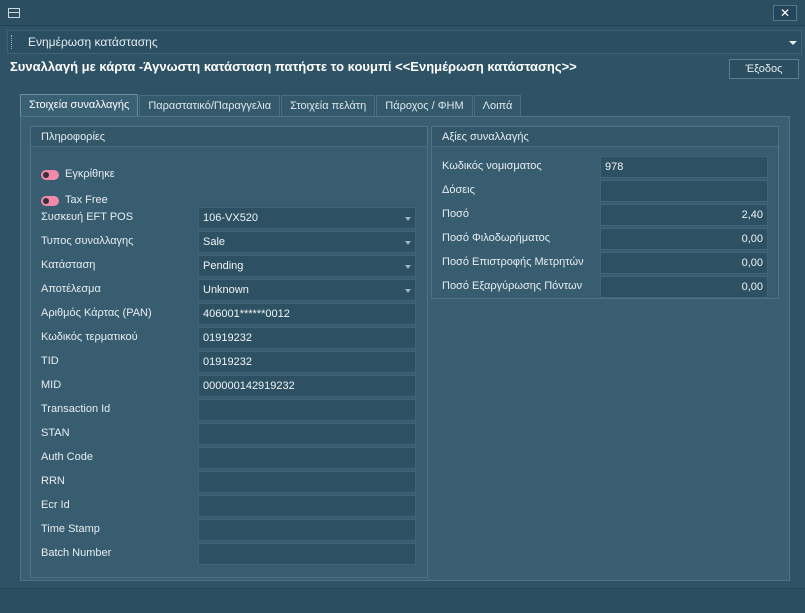 The height and width of the screenshot is (613, 805). I want to click on exit-button: Έξοδος, so click(764, 69).